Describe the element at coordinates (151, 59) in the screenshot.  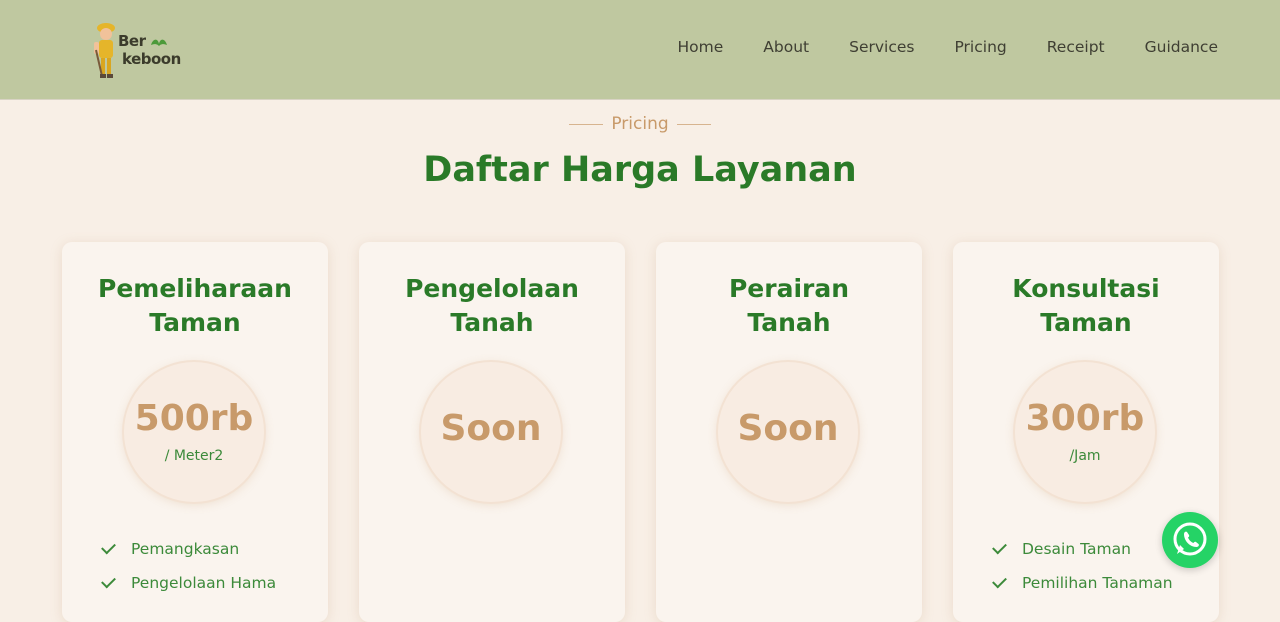
I see `brand-line2: keboon` at that location.